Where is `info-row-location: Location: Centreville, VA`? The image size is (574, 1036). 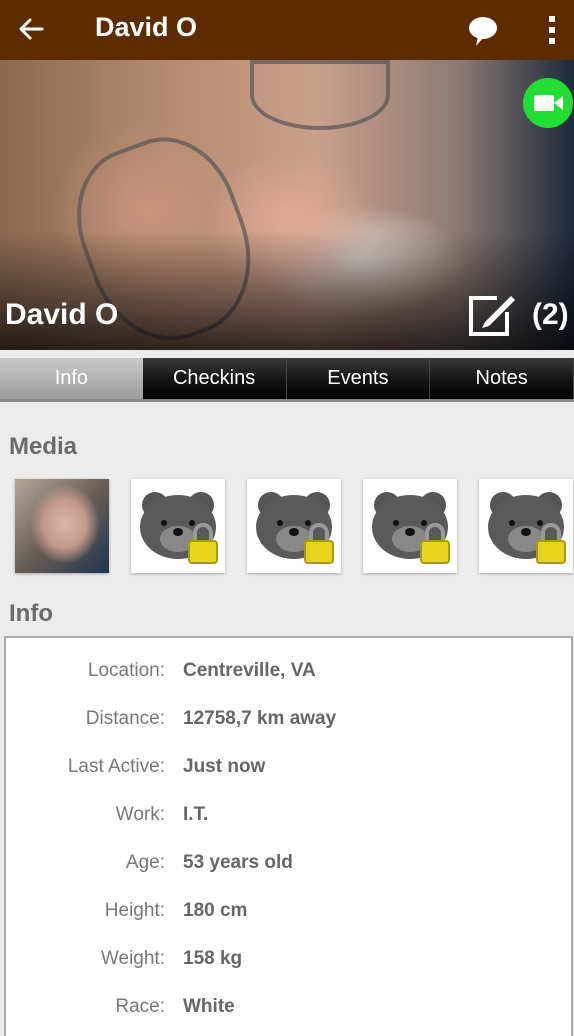
info-row-location: Location: Centreville, VA is located at coordinates (288, 675).